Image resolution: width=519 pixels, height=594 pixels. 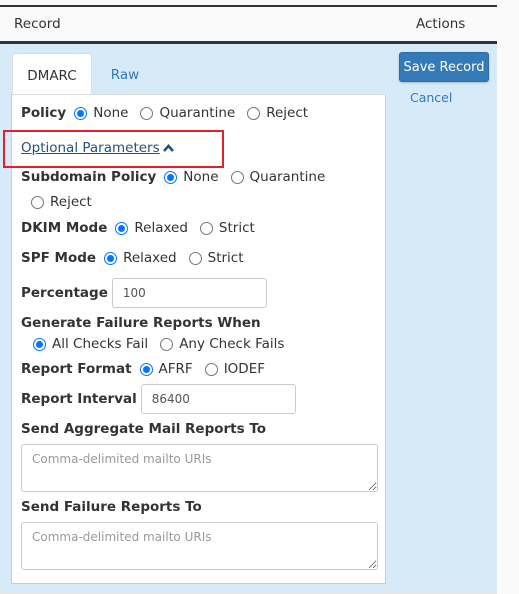 I want to click on aggregate-reports-label-row: Send Aggregate Mail Reports To, so click(x=143, y=429).